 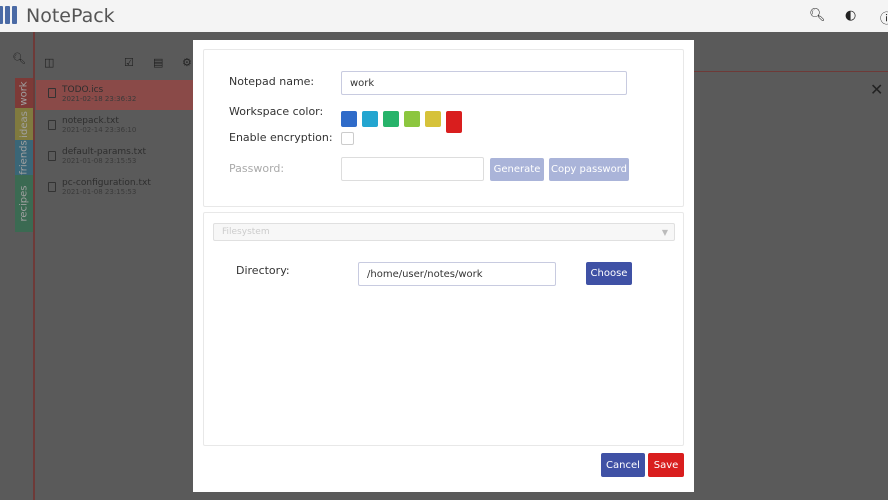 I want to click on tab-friends: friends, so click(x=24, y=157).